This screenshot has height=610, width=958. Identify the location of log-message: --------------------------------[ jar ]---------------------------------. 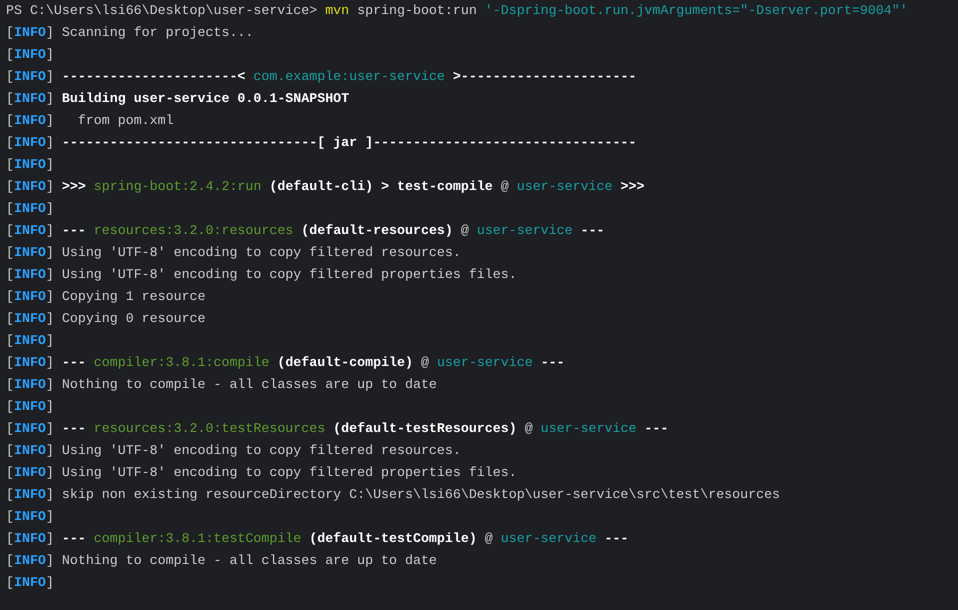
(349, 142).